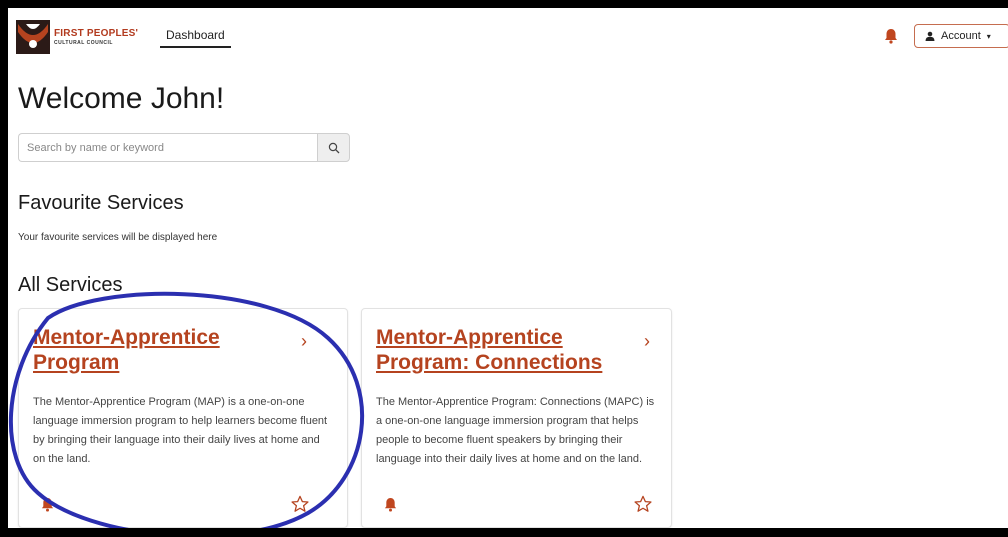 The height and width of the screenshot is (537, 1008). What do you see at coordinates (121, 98) in the screenshot?
I see `page-title: Welcome John!` at bounding box center [121, 98].